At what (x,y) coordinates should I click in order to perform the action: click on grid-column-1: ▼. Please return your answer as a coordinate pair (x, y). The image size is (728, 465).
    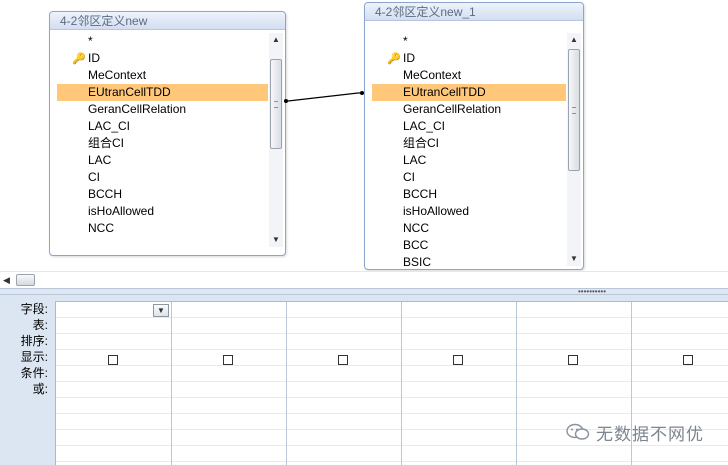
    Looking at the image, I should click on (114, 383).